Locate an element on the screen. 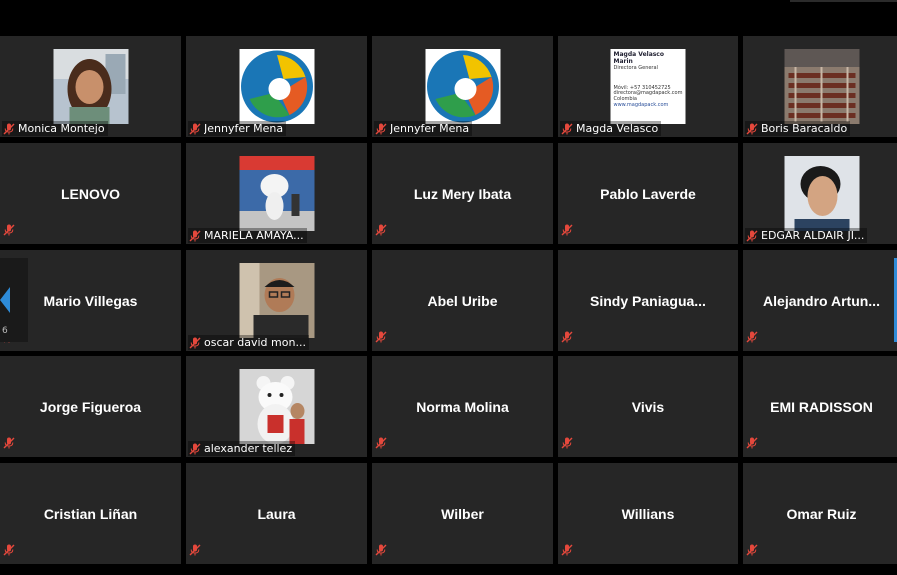 Image resolution: width=897 pixels, height=575 pixels. participant-tile: Willians is located at coordinates (648, 513).